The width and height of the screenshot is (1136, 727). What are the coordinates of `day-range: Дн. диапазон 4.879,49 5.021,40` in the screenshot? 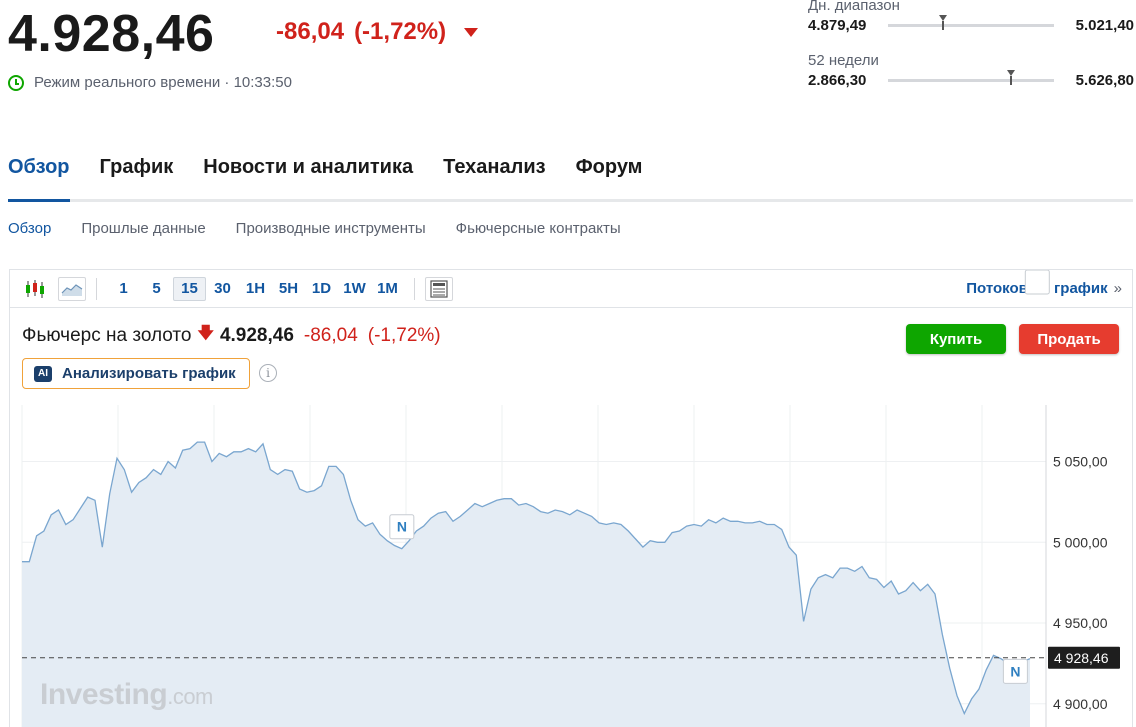 It's located at (971, 17).